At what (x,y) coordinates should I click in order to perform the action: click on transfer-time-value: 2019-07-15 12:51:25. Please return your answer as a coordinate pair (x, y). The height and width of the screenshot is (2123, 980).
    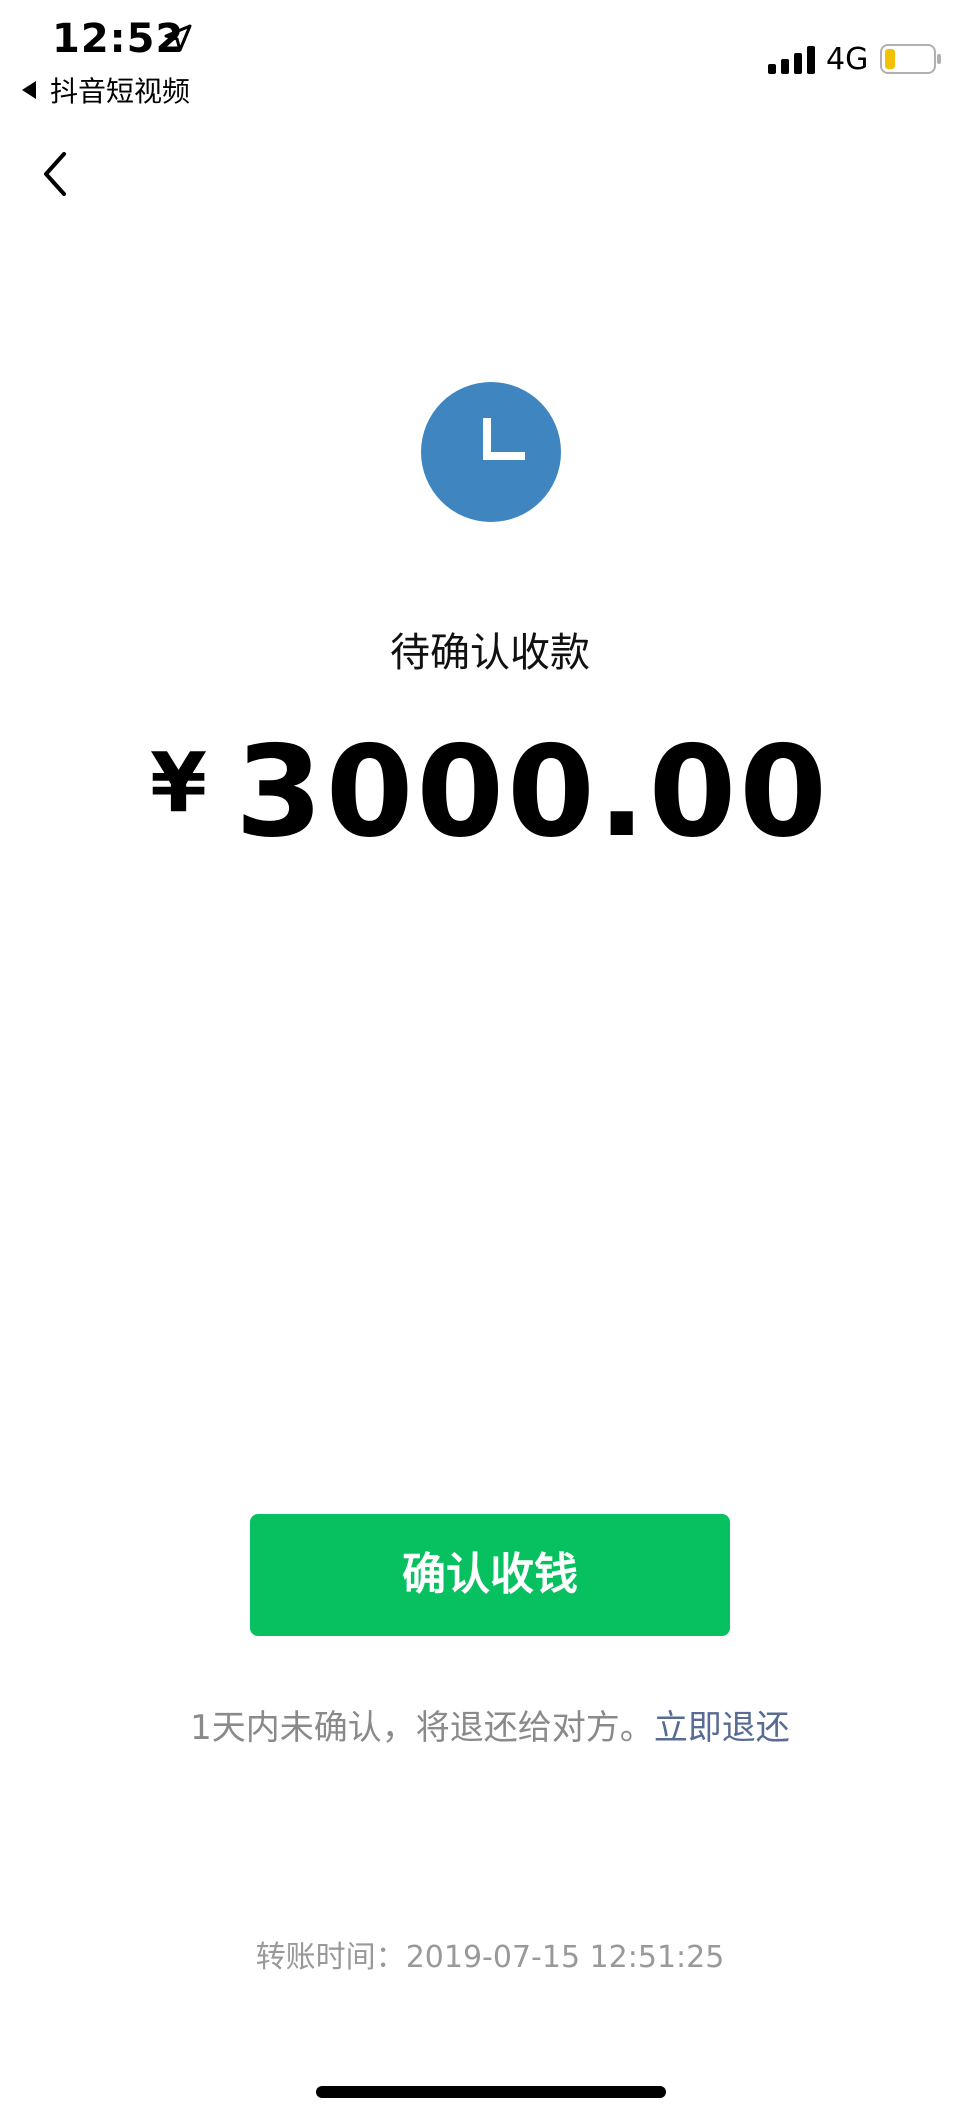
    Looking at the image, I should click on (565, 1957).